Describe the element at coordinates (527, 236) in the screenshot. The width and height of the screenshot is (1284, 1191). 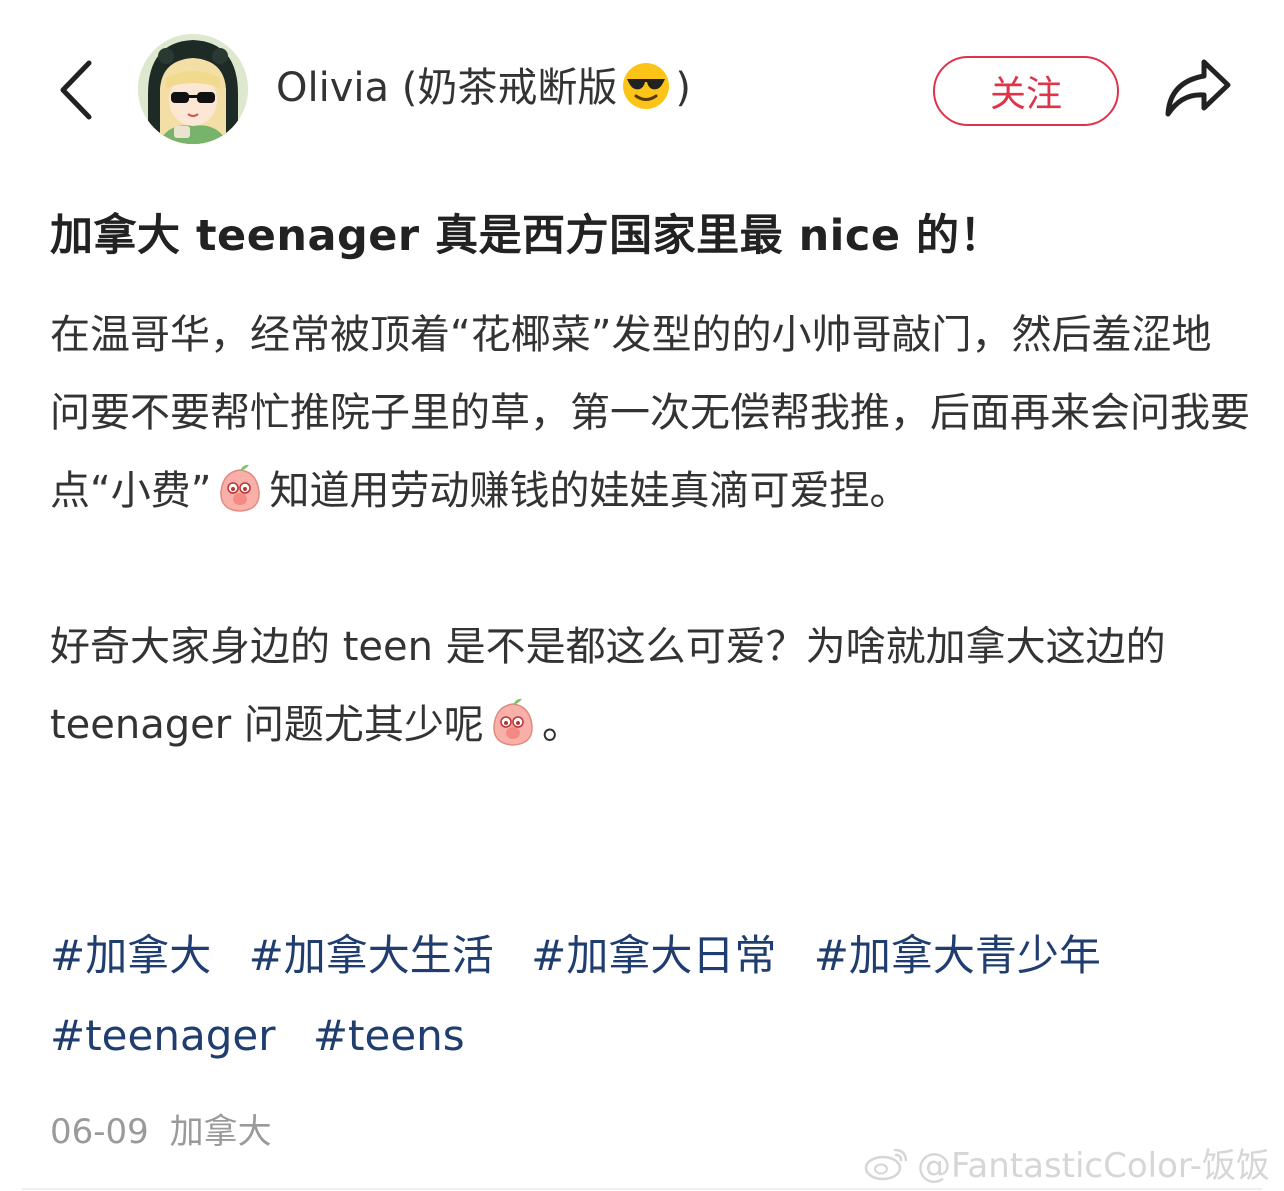
I see `post-title: 加拿大 teenager 真是西方国家里最 nice 的！` at that location.